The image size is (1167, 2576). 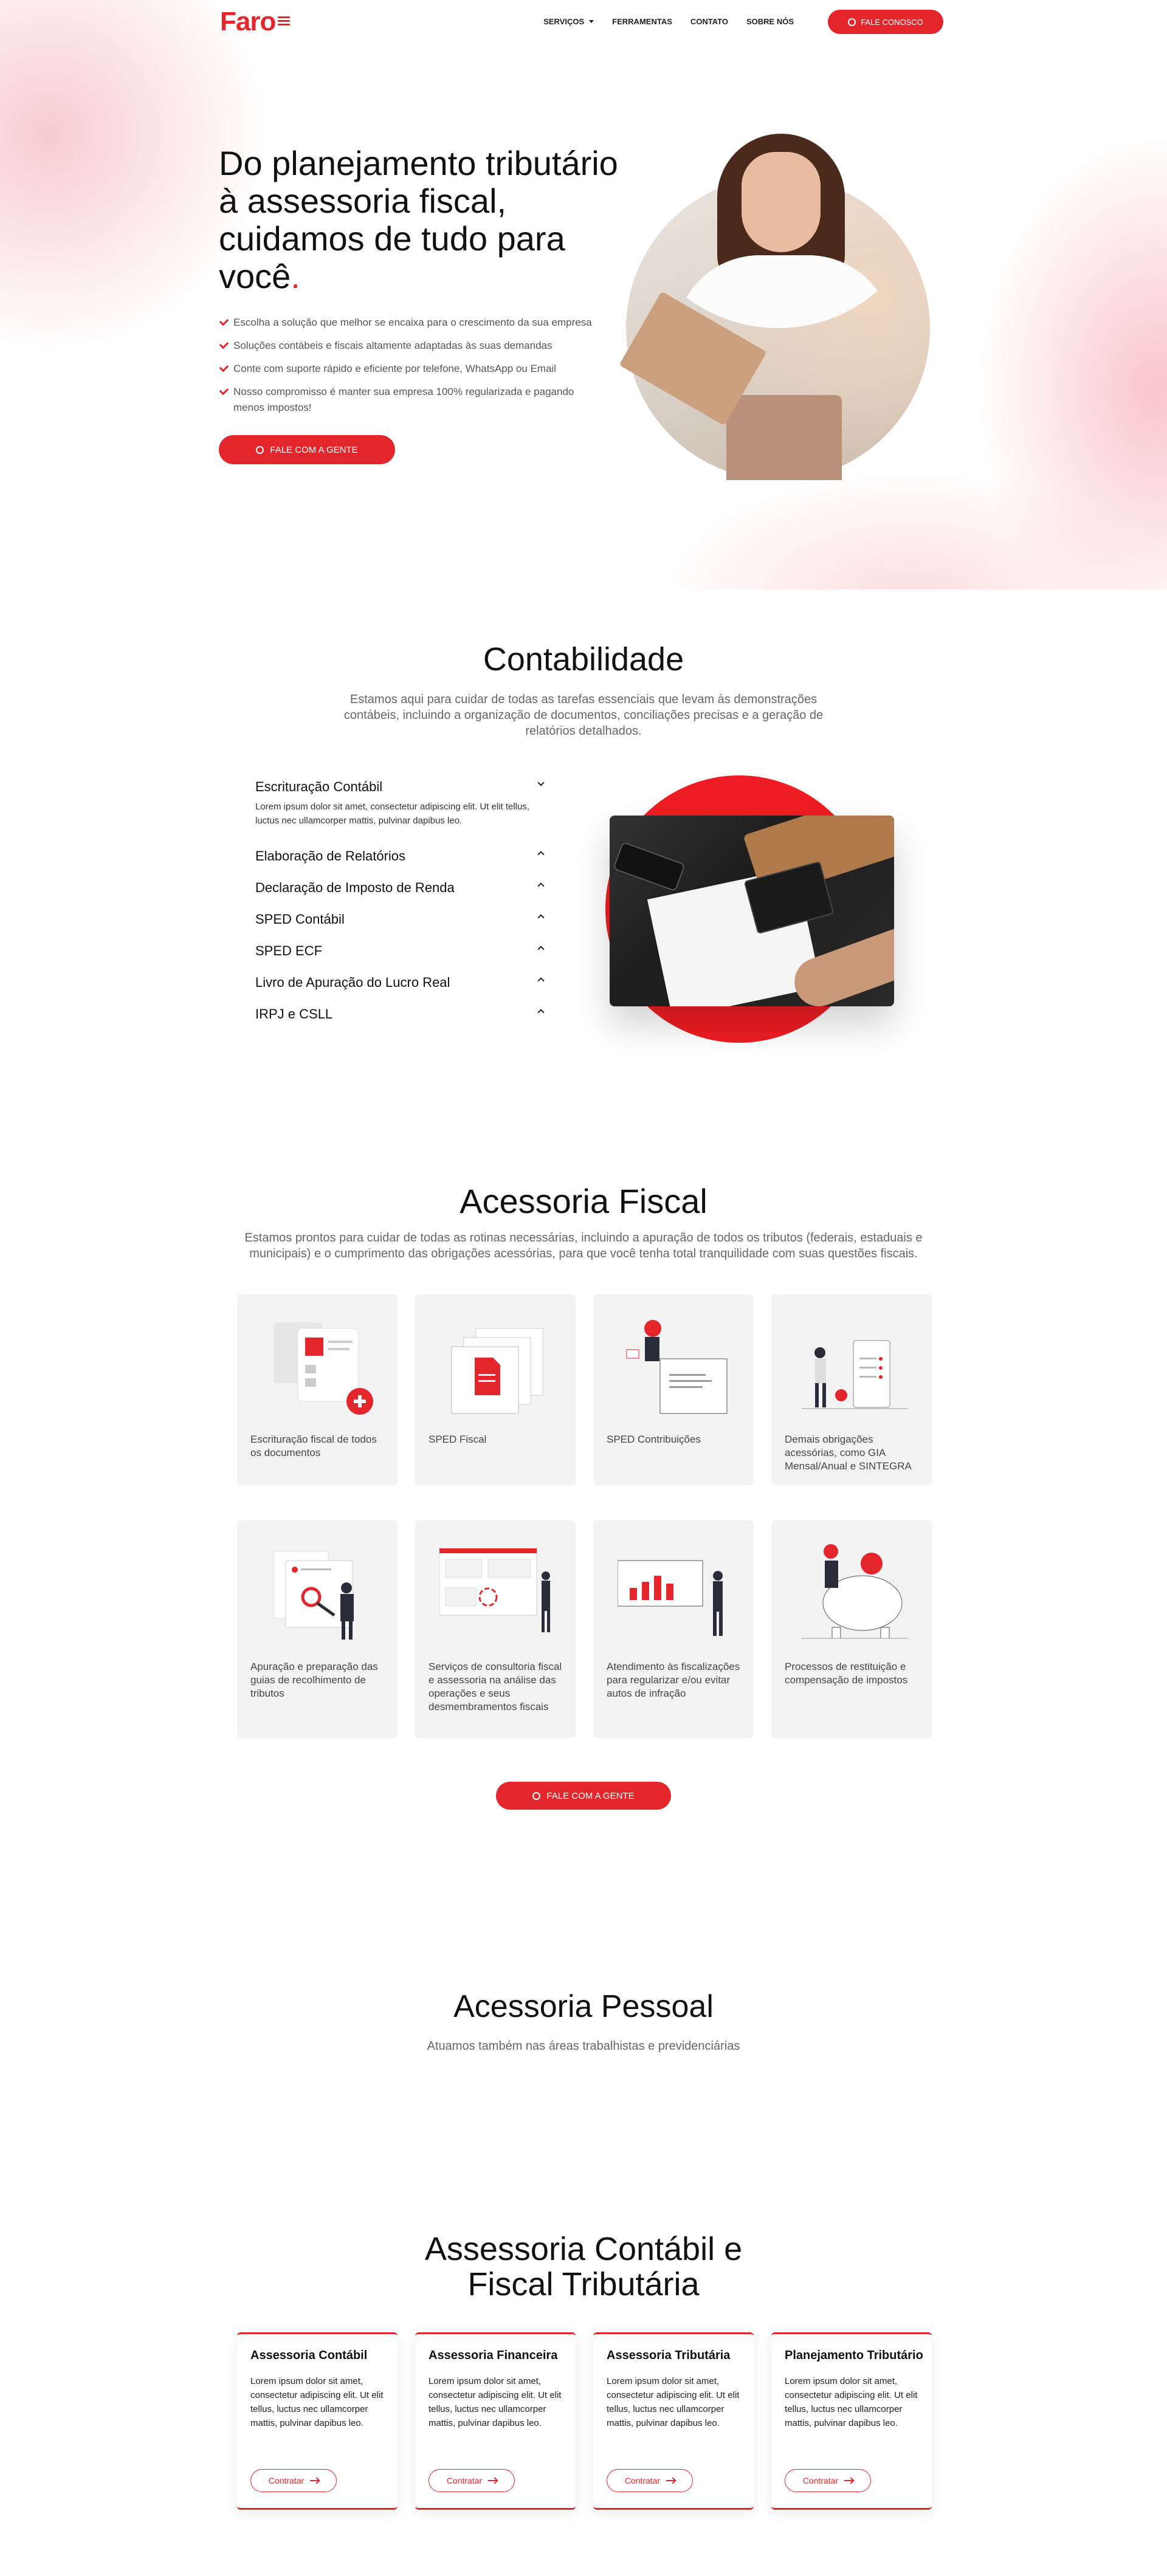 What do you see at coordinates (642, 21) in the screenshot?
I see `menu-item-ferramentas: FERRAMENTAS` at bounding box center [642, 21].